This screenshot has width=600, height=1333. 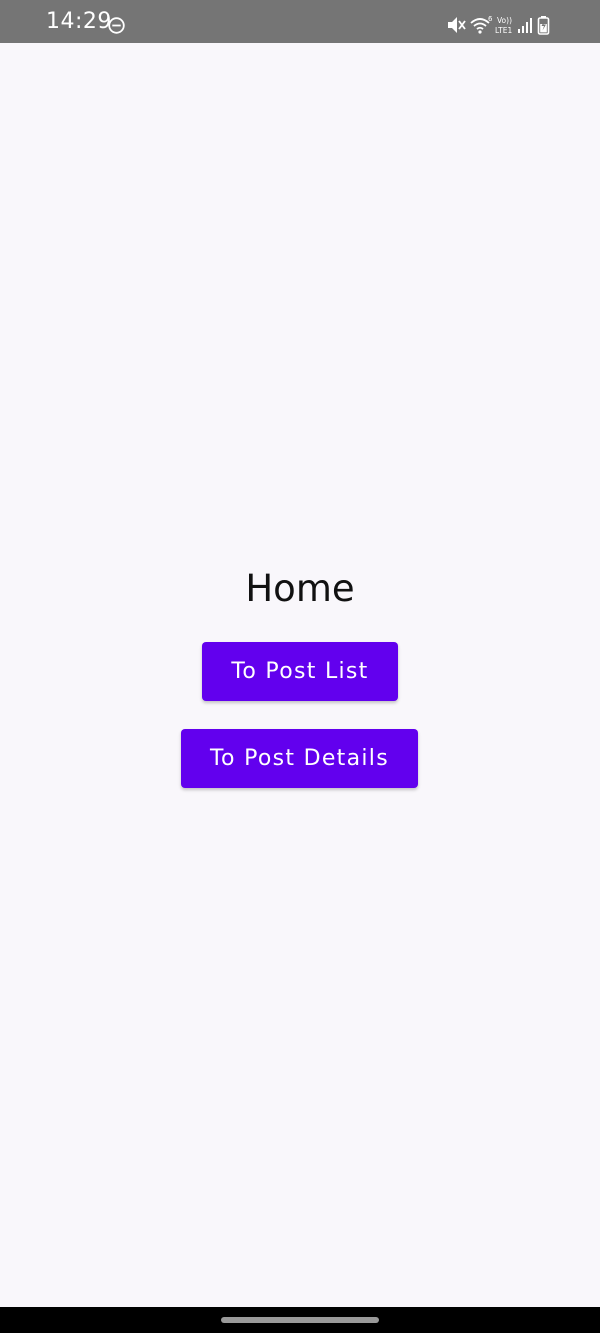 What do you see at coordinates (79, 21) in the screenshot?
I see `status-time: 14:29` at bounding box center [79, 21].